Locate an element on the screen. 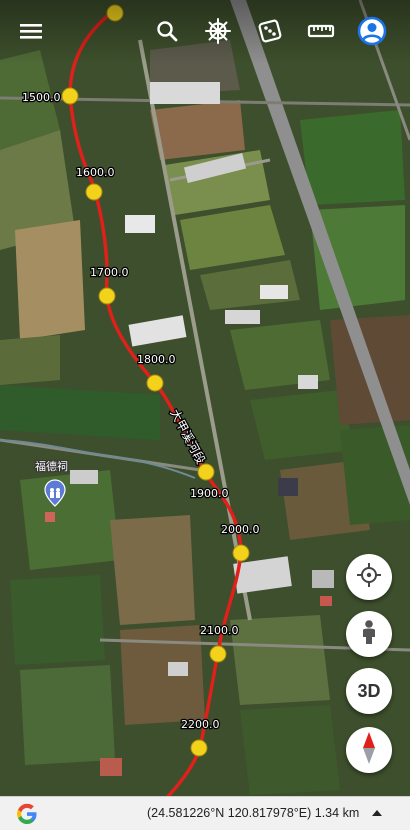  distance-label: 1500.0 is located at coordinates (41, 97).